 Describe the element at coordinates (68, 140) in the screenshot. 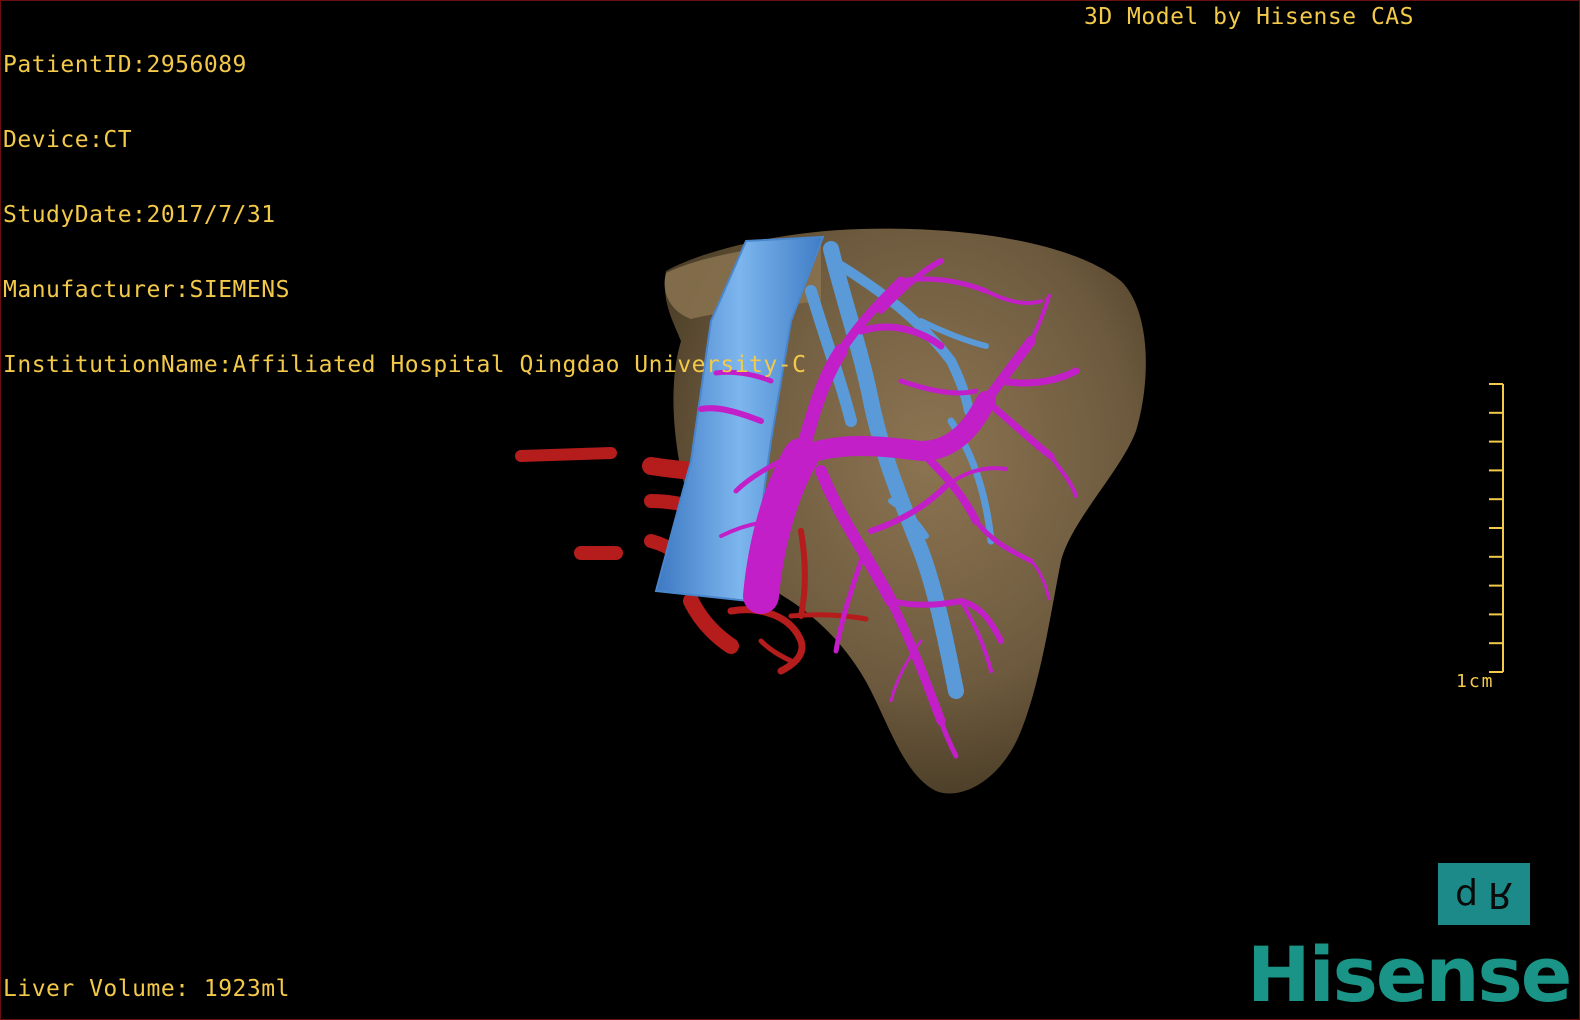

I see `device: Device:CT` at that location.